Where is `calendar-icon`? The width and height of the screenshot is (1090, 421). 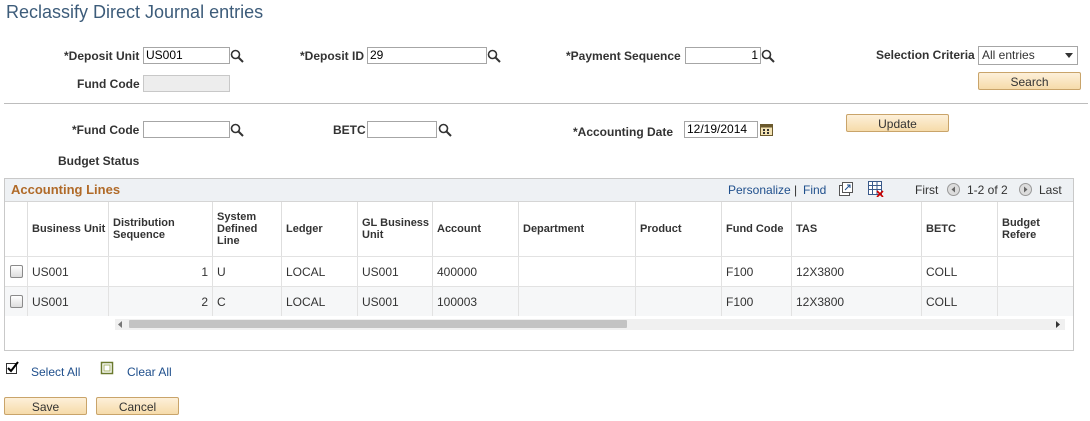
calendar-icon is located at coordinates (766, 129).